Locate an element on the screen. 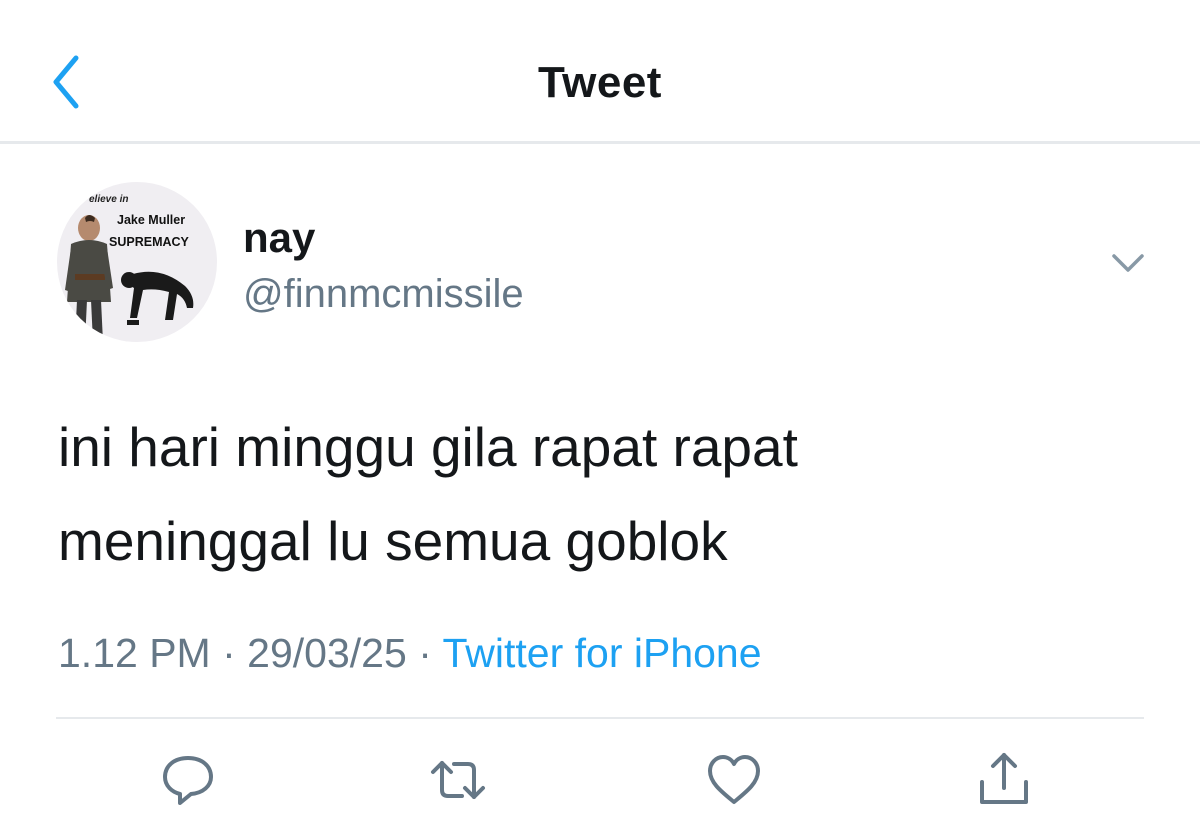 The width and height of the screenshot is (1200, 829). share-icon is located at coordinates (1004, 778).